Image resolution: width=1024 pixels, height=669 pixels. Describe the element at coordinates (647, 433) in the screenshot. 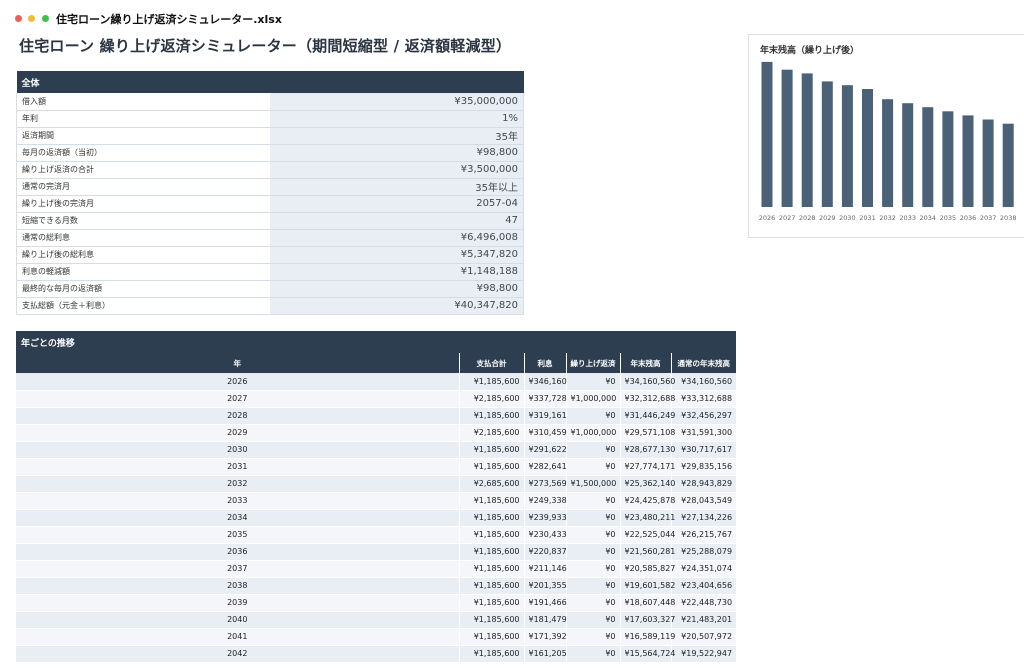

I see `table-cell: ¥29,571,108` at that location.